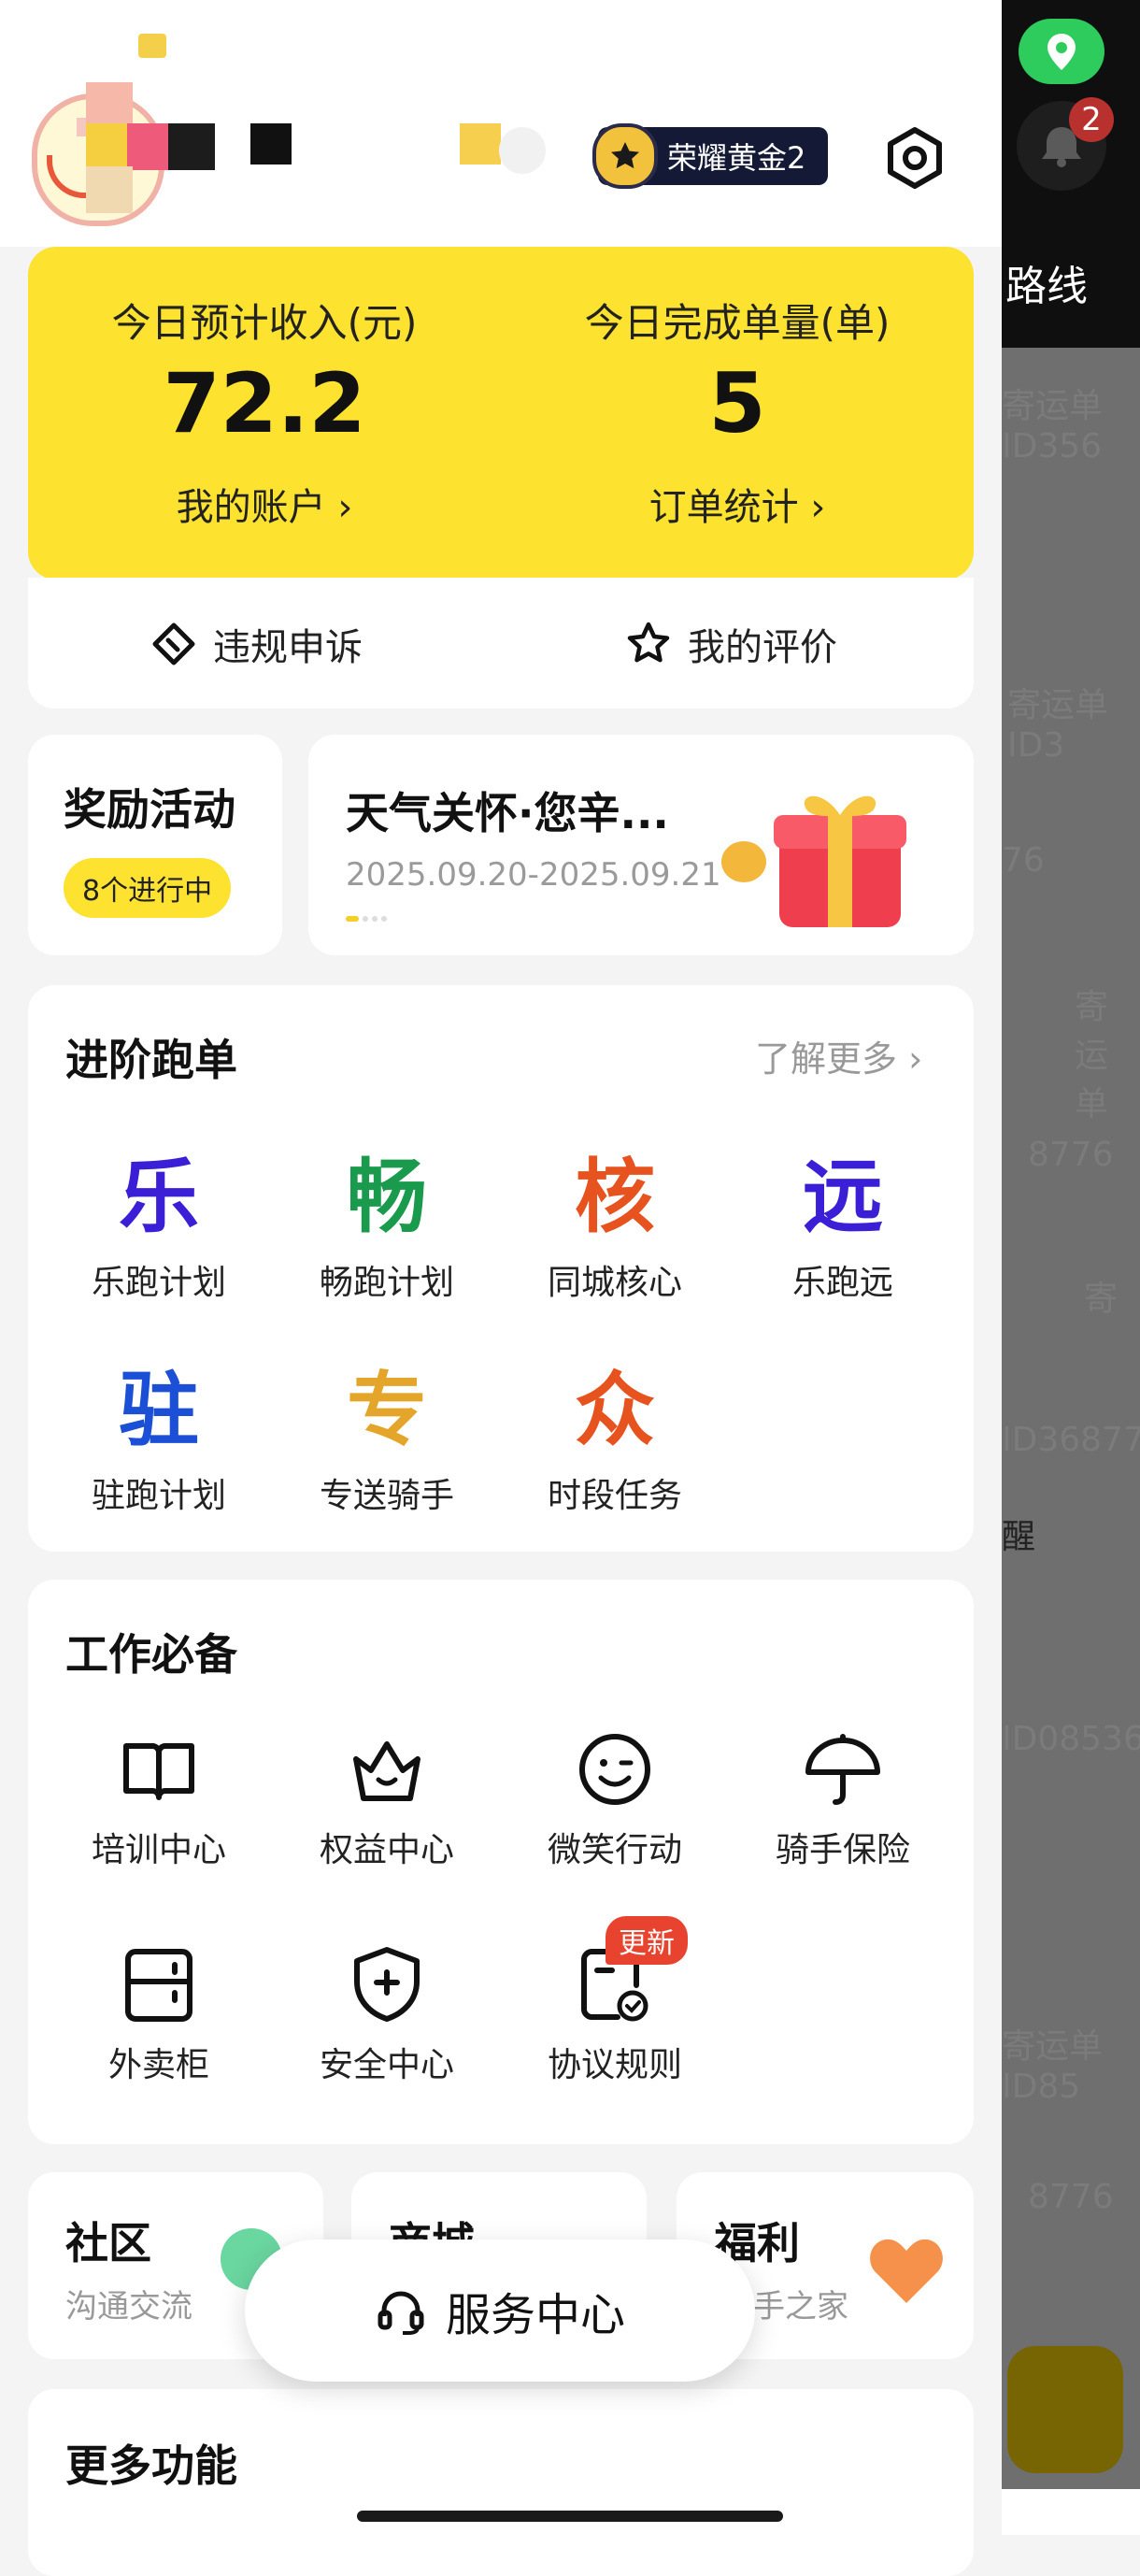  I want to click on my-rating-label: 我的评价, so click(762, 647).